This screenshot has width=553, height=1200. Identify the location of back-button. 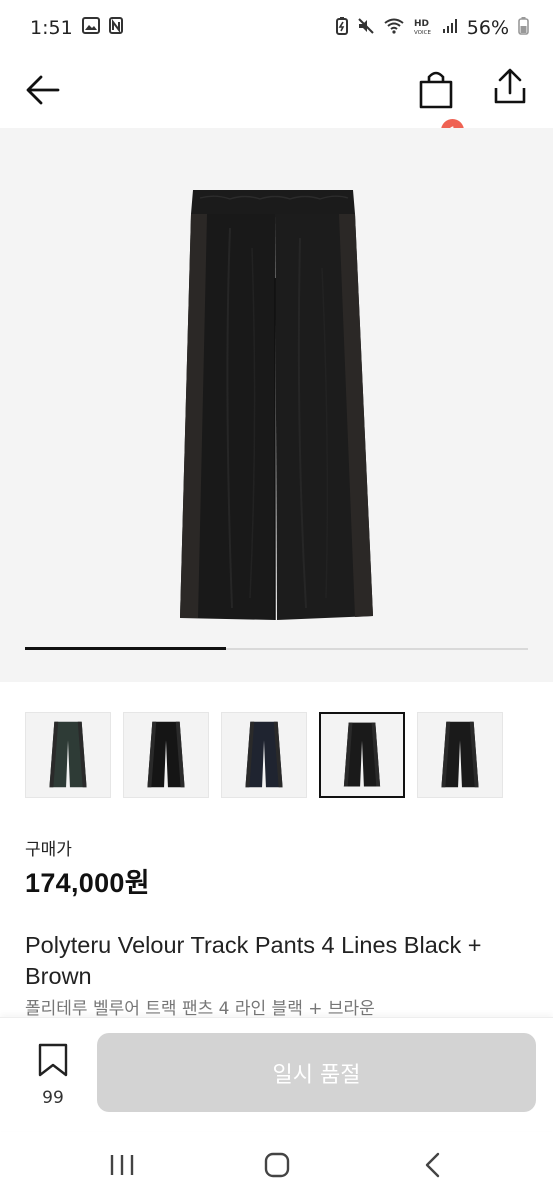
(44, 90).